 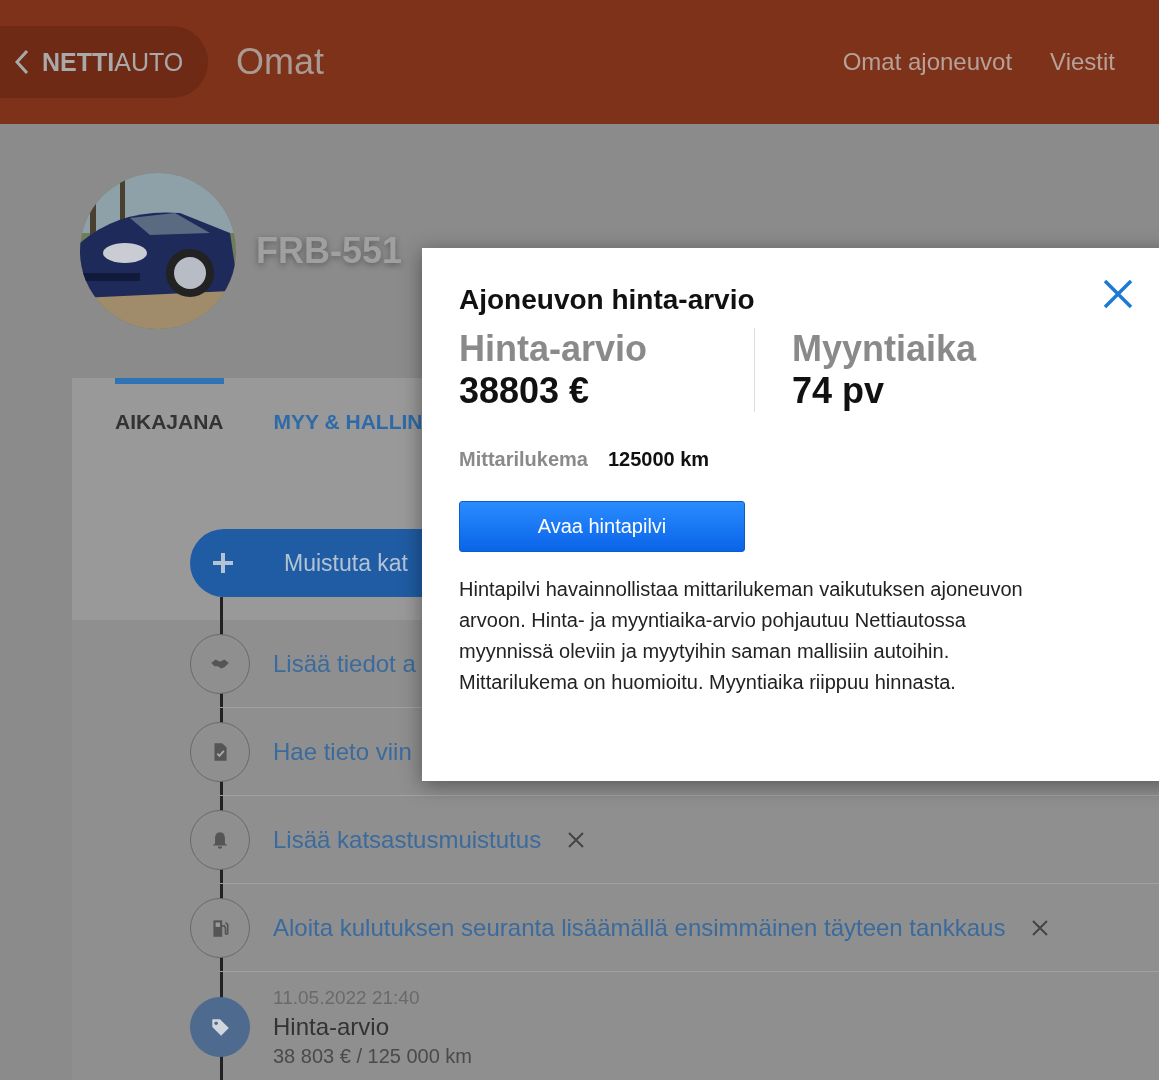 What do you see at coordinates (113, 62) in the screenshot?
I see `logo: NETTIAUTO` at bounding box center [113, 62].